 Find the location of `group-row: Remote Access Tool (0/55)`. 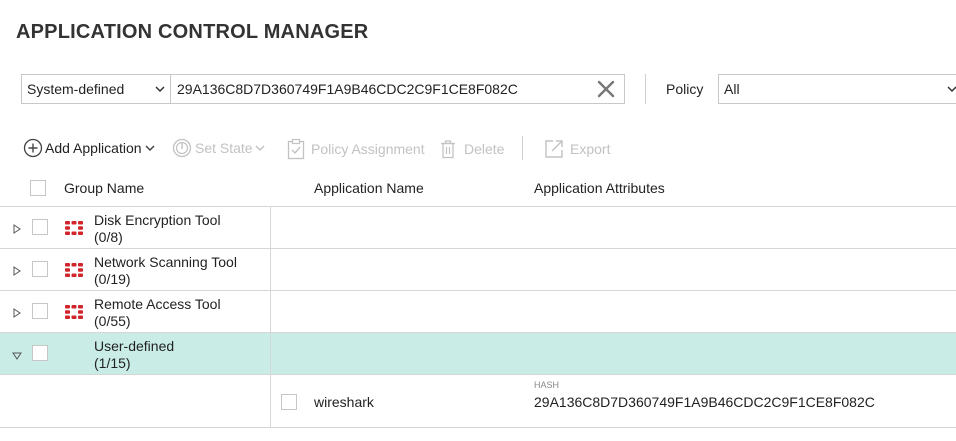

group-row: Remote Access Tool (0/55) is located at coordinates (478, 312).